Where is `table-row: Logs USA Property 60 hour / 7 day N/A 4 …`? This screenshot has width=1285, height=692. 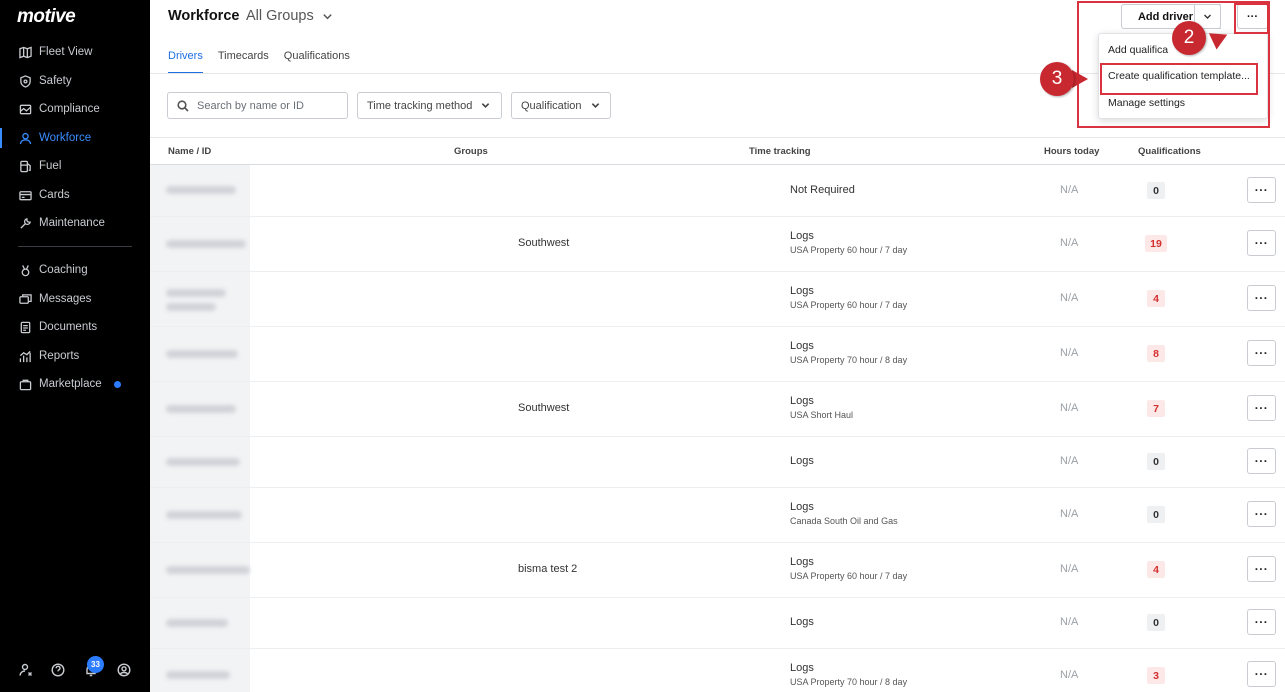
table-row: Logs USA Property 60 hour / 7 day N/A 4 … is located at coordinates (717, 299).